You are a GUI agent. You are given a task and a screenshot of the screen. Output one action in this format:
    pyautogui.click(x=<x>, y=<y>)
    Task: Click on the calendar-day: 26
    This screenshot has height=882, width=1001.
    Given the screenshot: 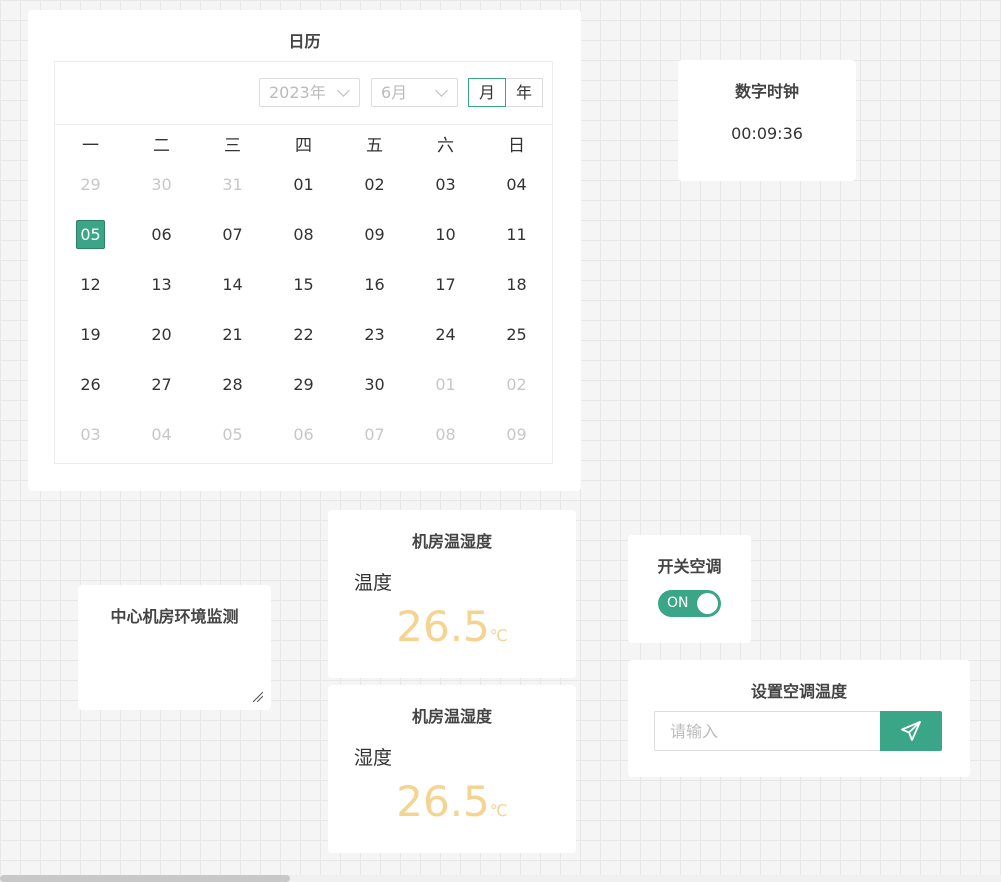 What is the action you would take?
    pyautogui.click(x=90, y=395)
    